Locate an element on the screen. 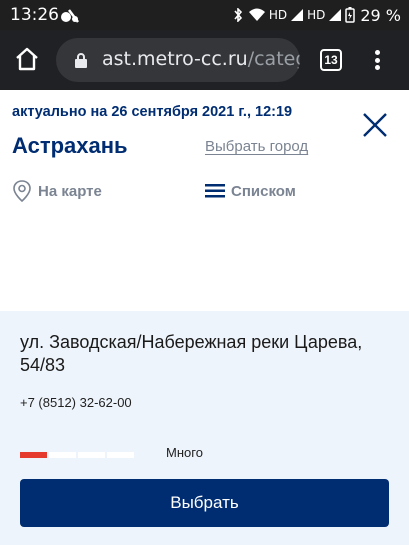 This screenshot has width=409, height=545. network-type-2: HD is located at coordinates (316, 15).